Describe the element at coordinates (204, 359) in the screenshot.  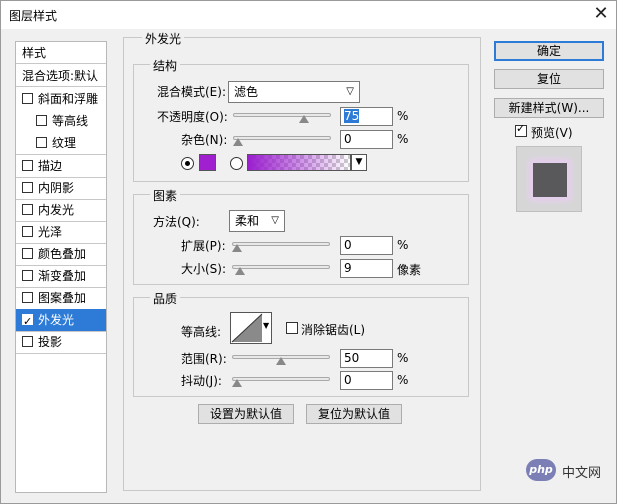
I see `range-label: 范围(R):` at that location.